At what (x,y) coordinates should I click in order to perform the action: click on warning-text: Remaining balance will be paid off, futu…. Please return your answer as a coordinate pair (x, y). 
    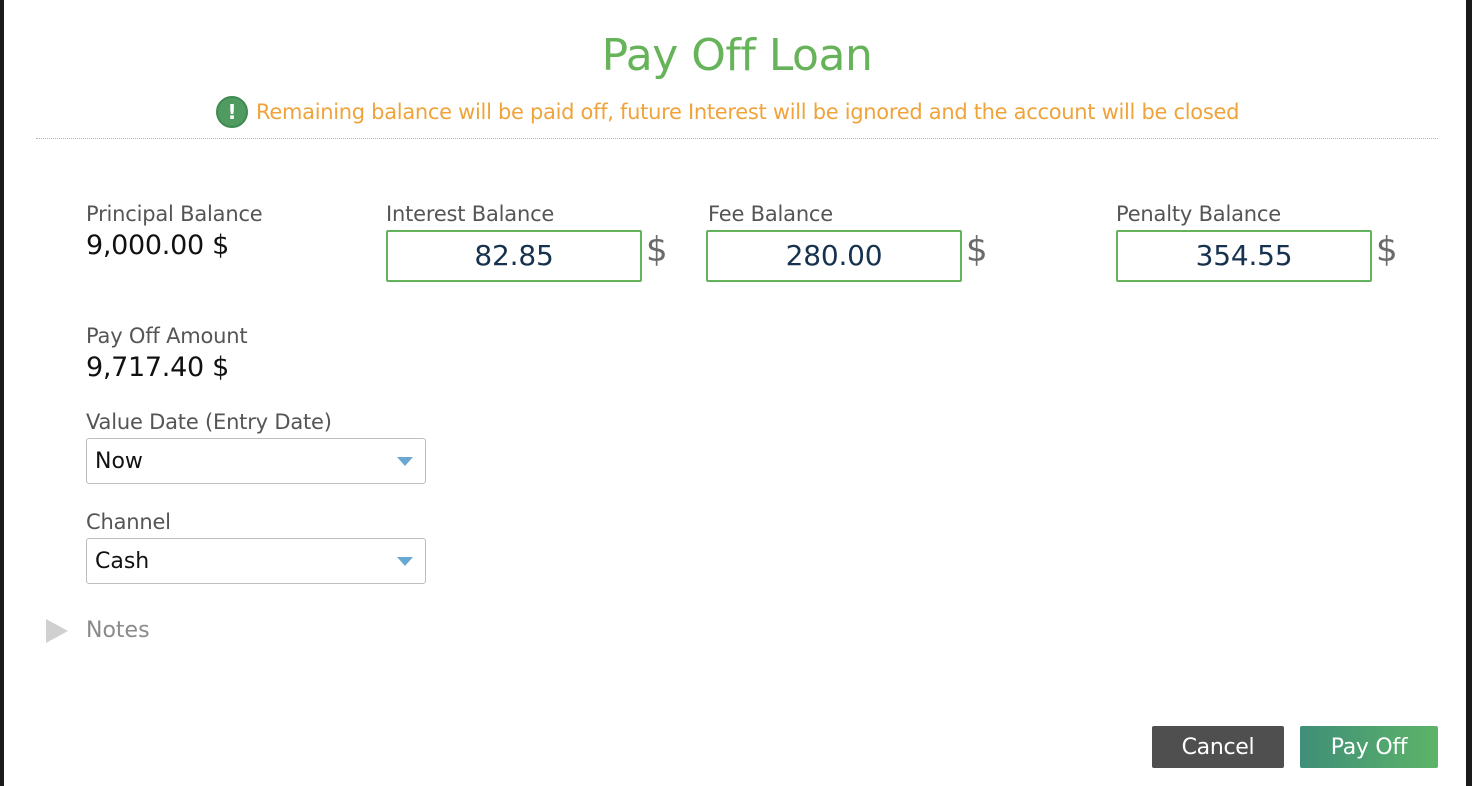
    Looking at the image, I should click on (748, 112).